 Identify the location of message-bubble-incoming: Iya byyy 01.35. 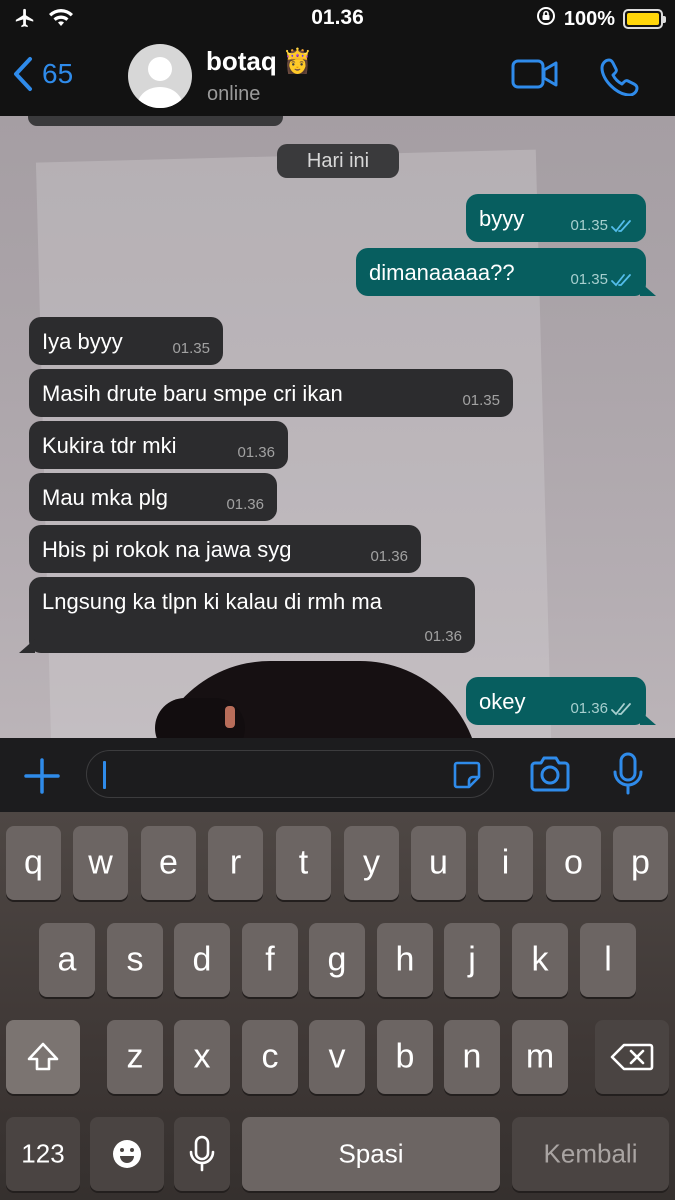
(126, 341).